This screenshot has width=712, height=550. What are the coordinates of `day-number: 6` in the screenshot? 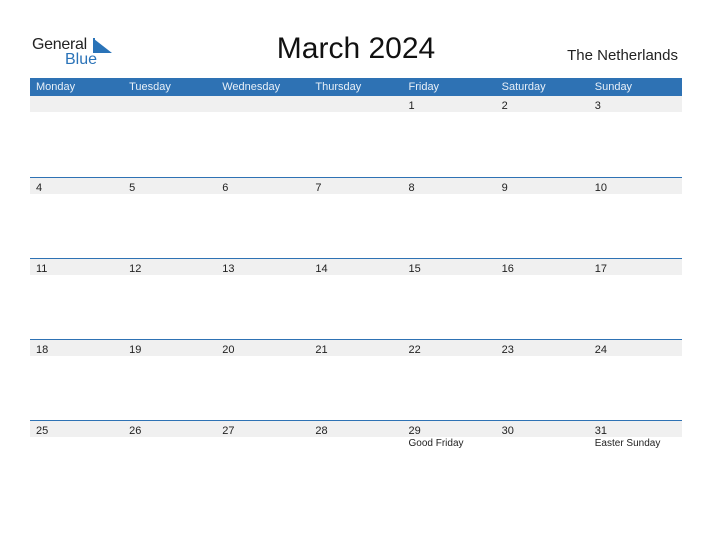 It's located at (225, 188).